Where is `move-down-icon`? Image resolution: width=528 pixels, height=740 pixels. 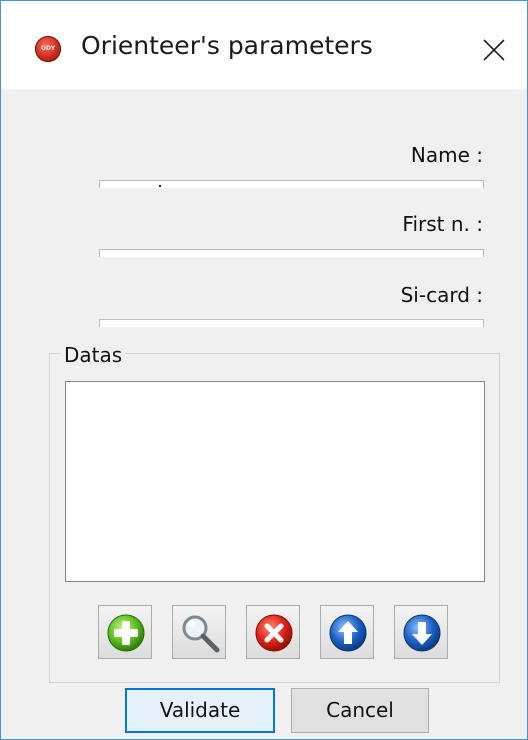
move-down-icon is located at coordinates (422, 633).